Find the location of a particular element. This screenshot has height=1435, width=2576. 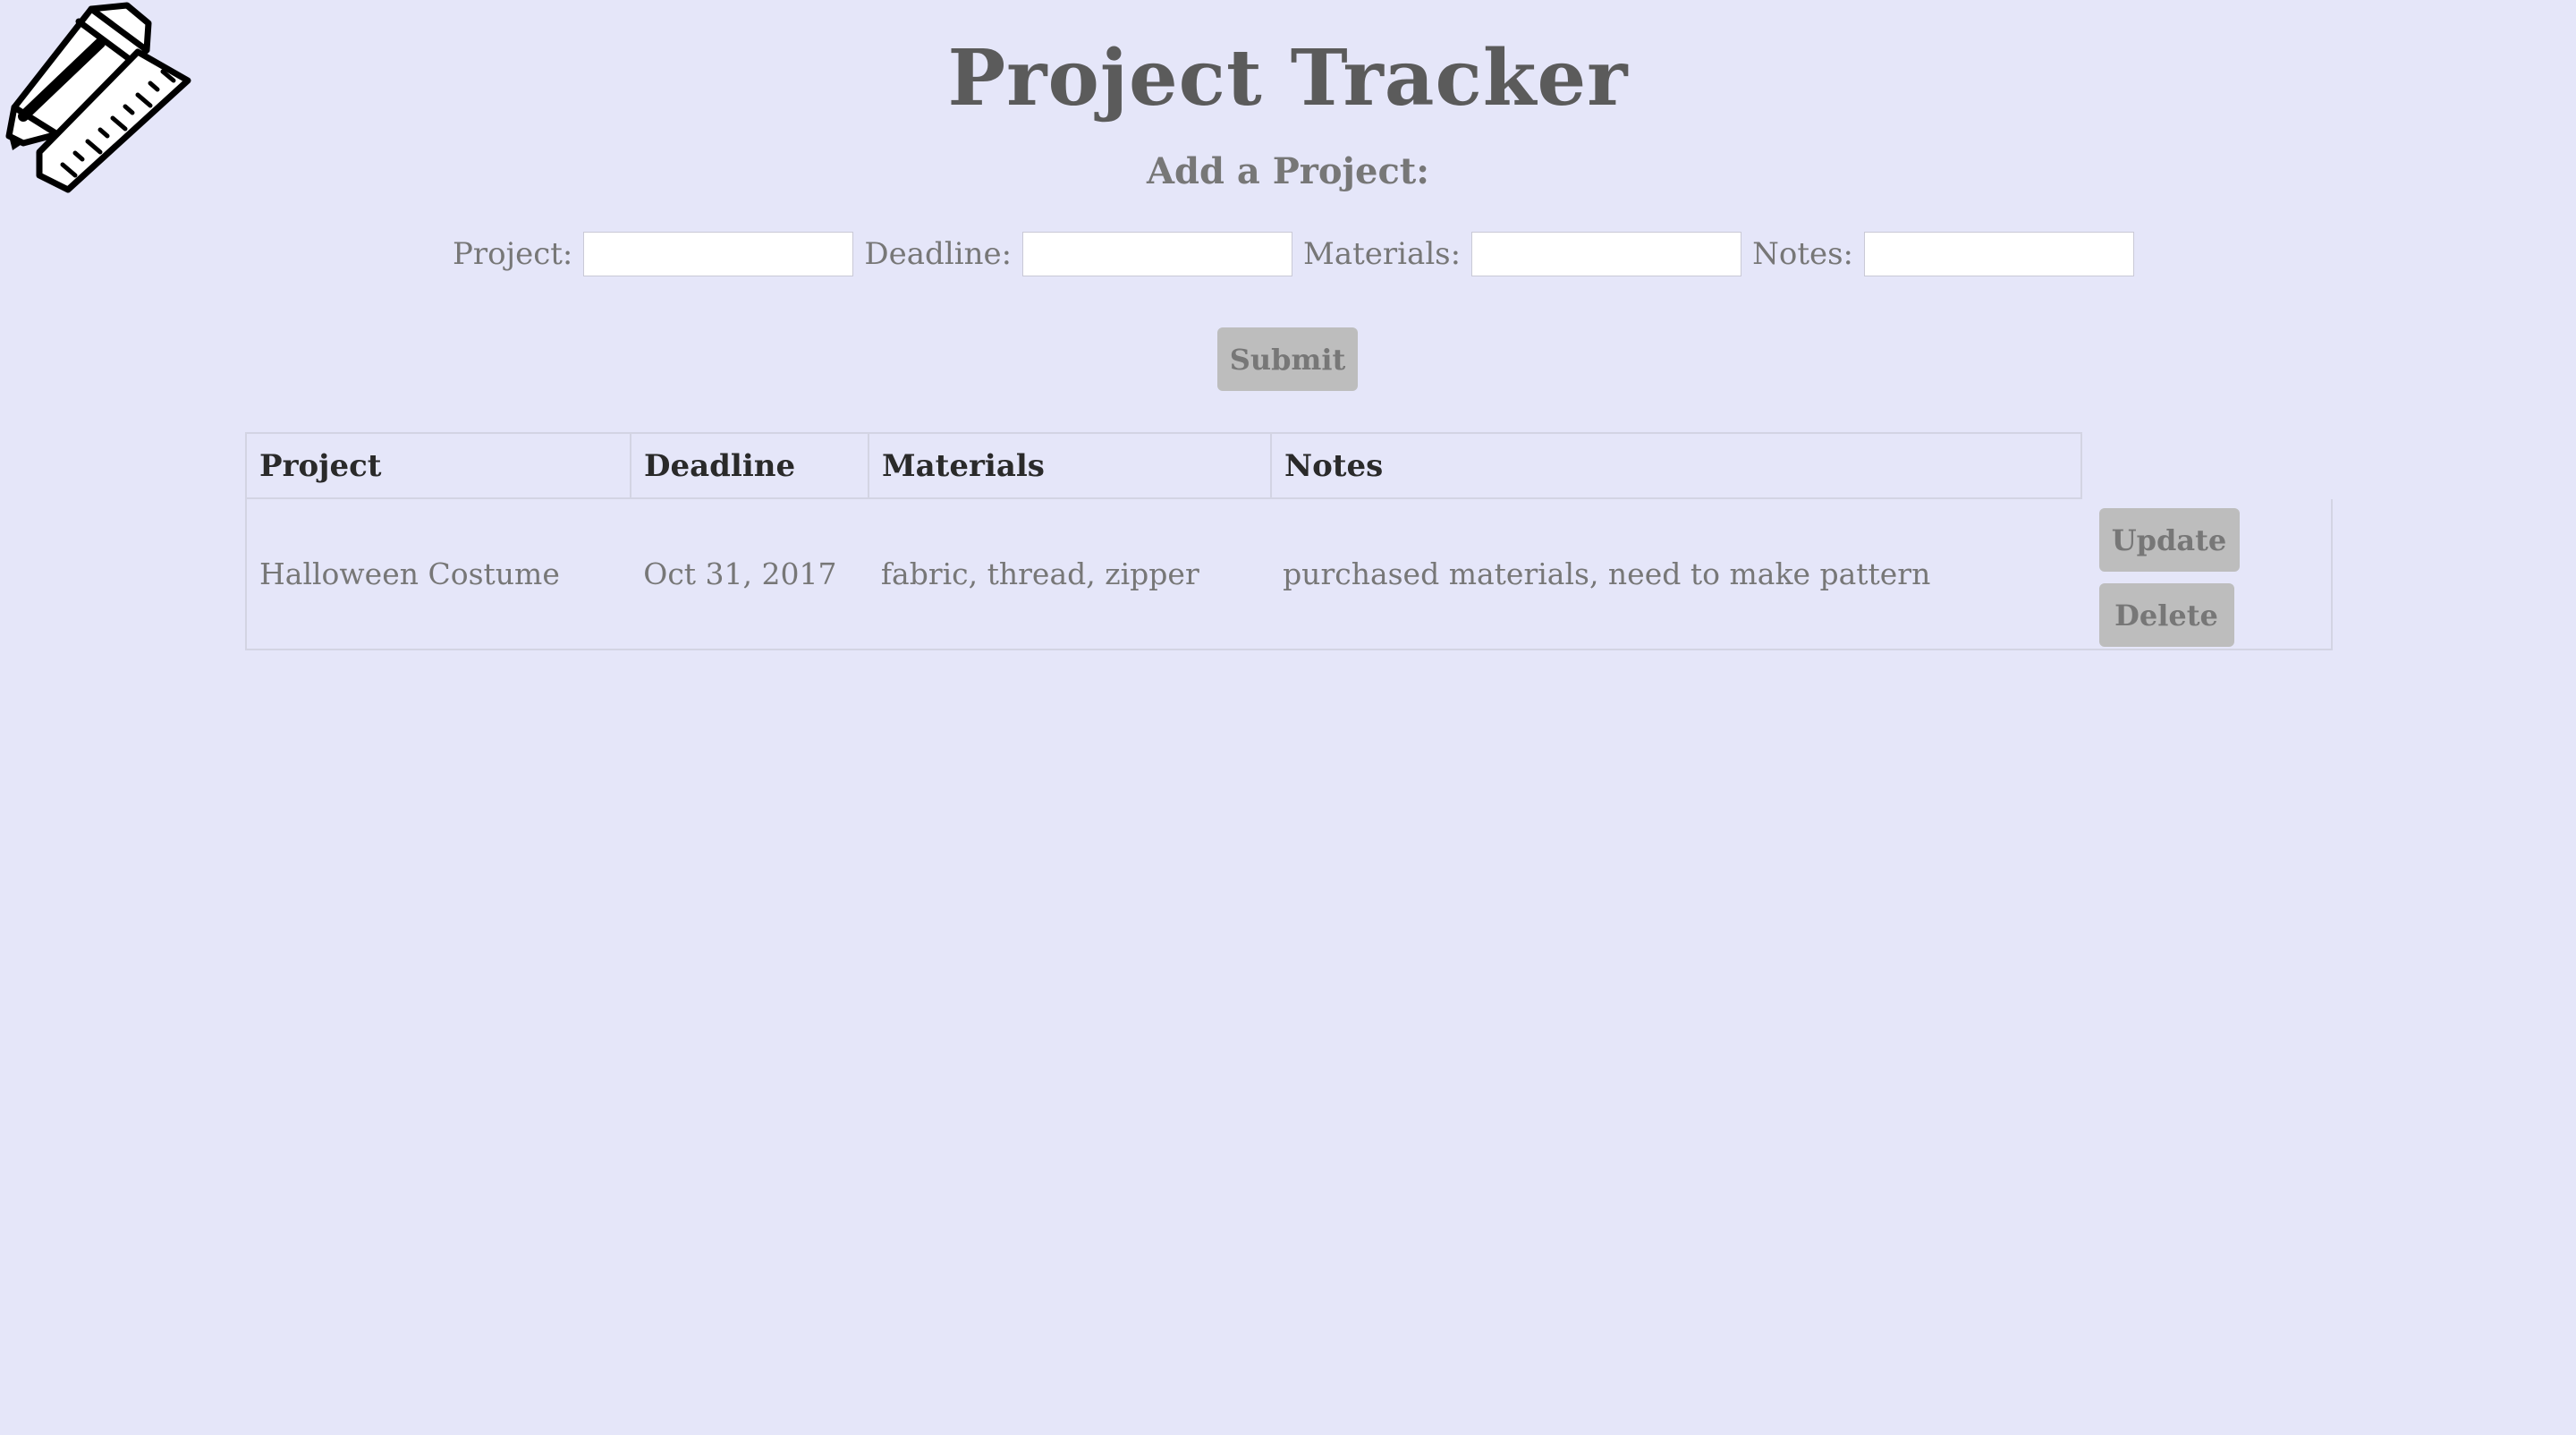

cell-deadline: Oct 31, 2017 is located at coordinates (740, 573).